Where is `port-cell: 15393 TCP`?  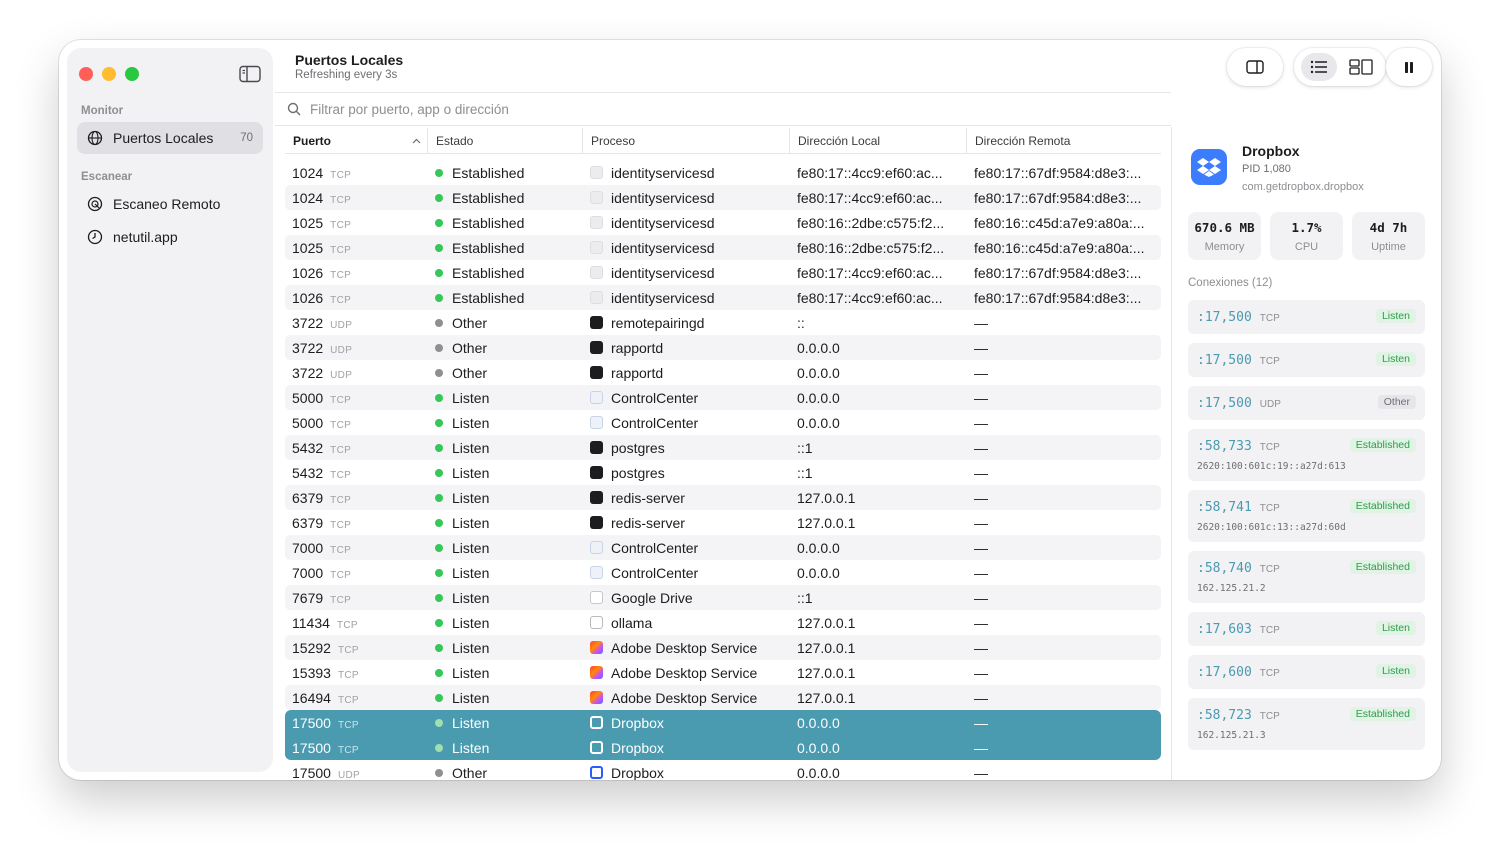 port-cell: 15393 TCP is located at coordinates (356, 673).